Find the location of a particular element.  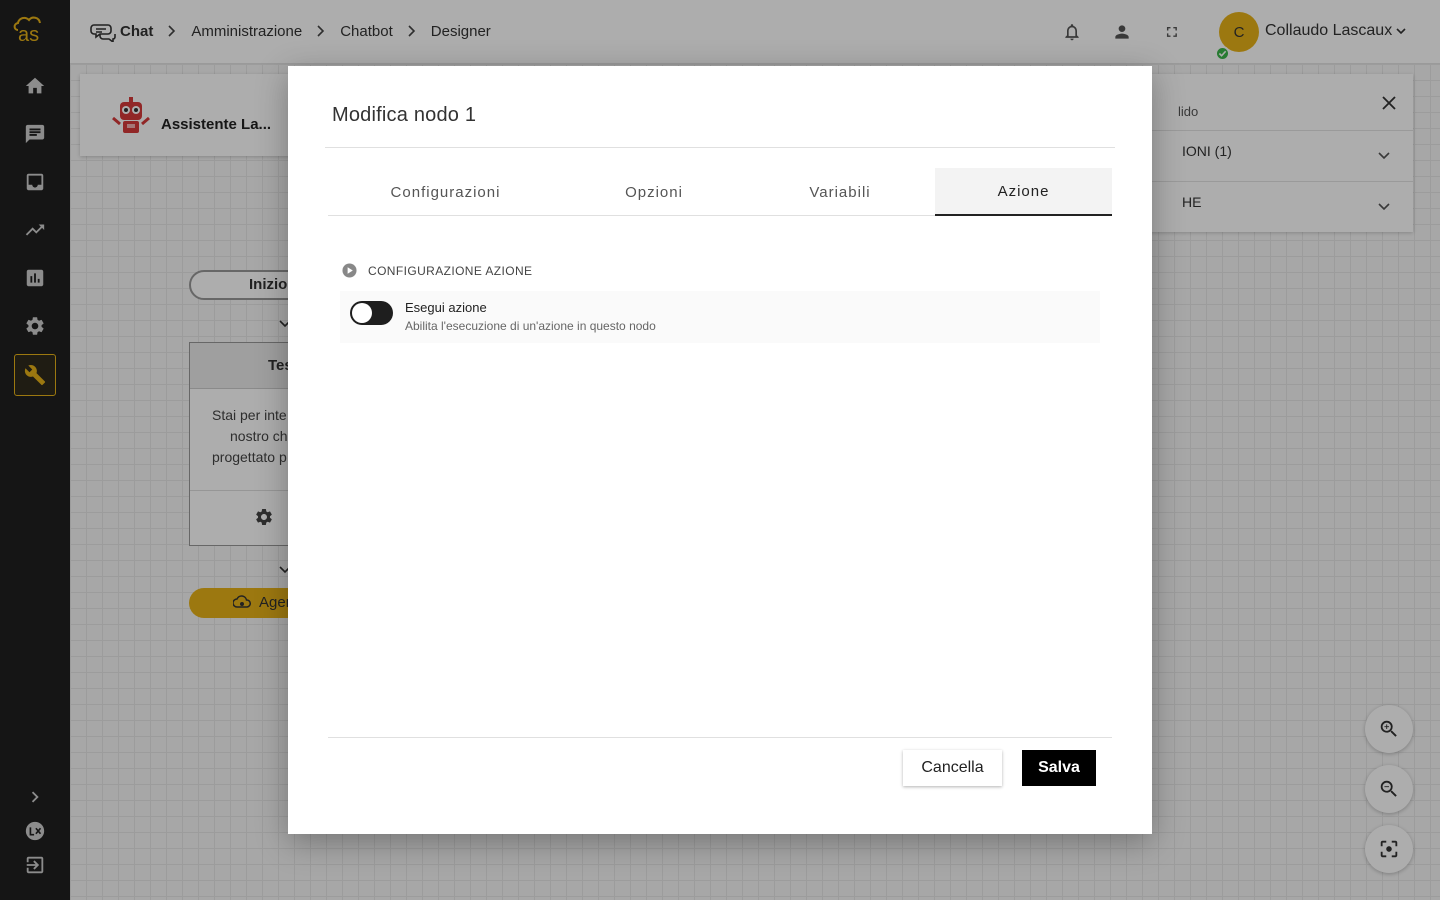

section-header: CONFIGURAZIONE AZIONE is located at coordinates (437, 270).